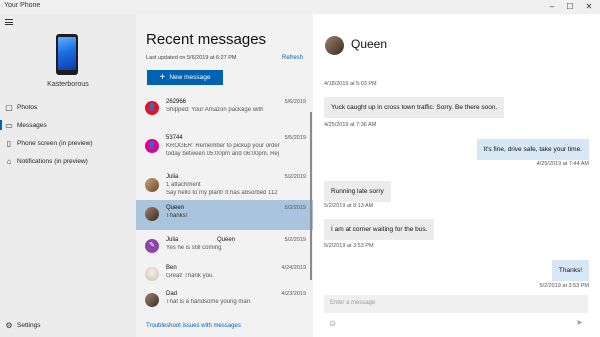 This screenshot has width=600, height=337. I want to click on photo-icon: ▢, so click(9, 107).